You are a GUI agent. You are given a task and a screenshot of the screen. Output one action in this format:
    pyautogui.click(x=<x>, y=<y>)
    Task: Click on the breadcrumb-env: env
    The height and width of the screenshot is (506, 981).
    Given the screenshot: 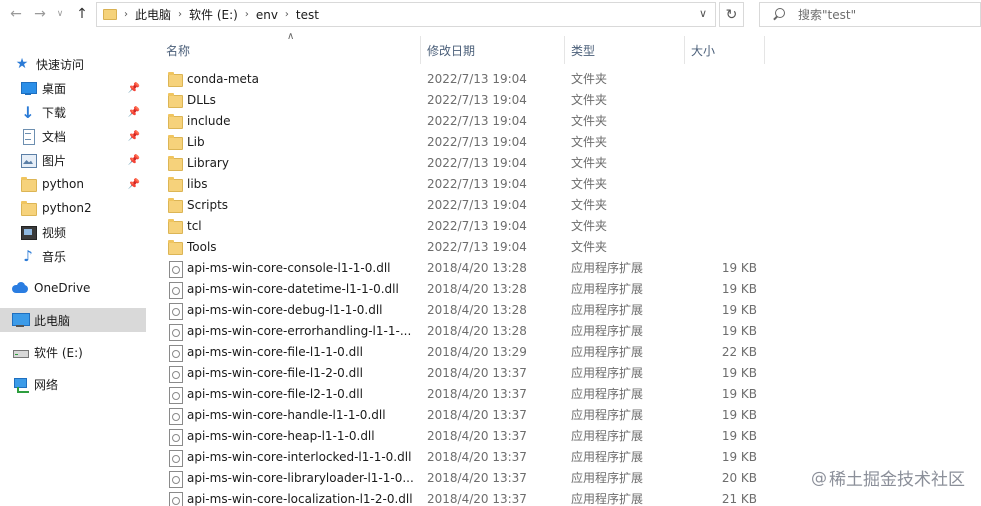 What is the action you would take?
    pyautogui.click(x=267, y=15)
    